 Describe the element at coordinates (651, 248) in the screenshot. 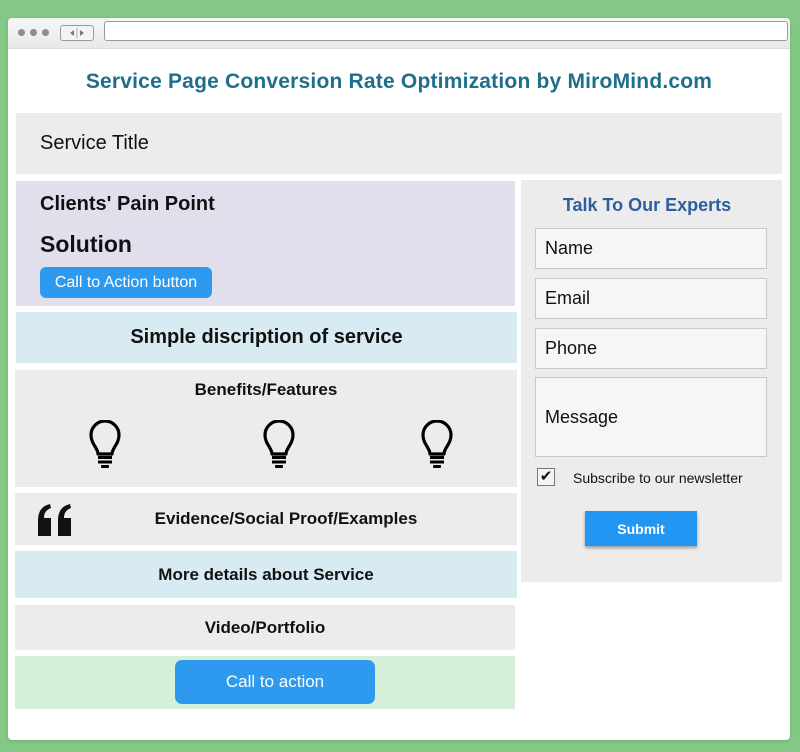

I see `name-field: Name` at that location.